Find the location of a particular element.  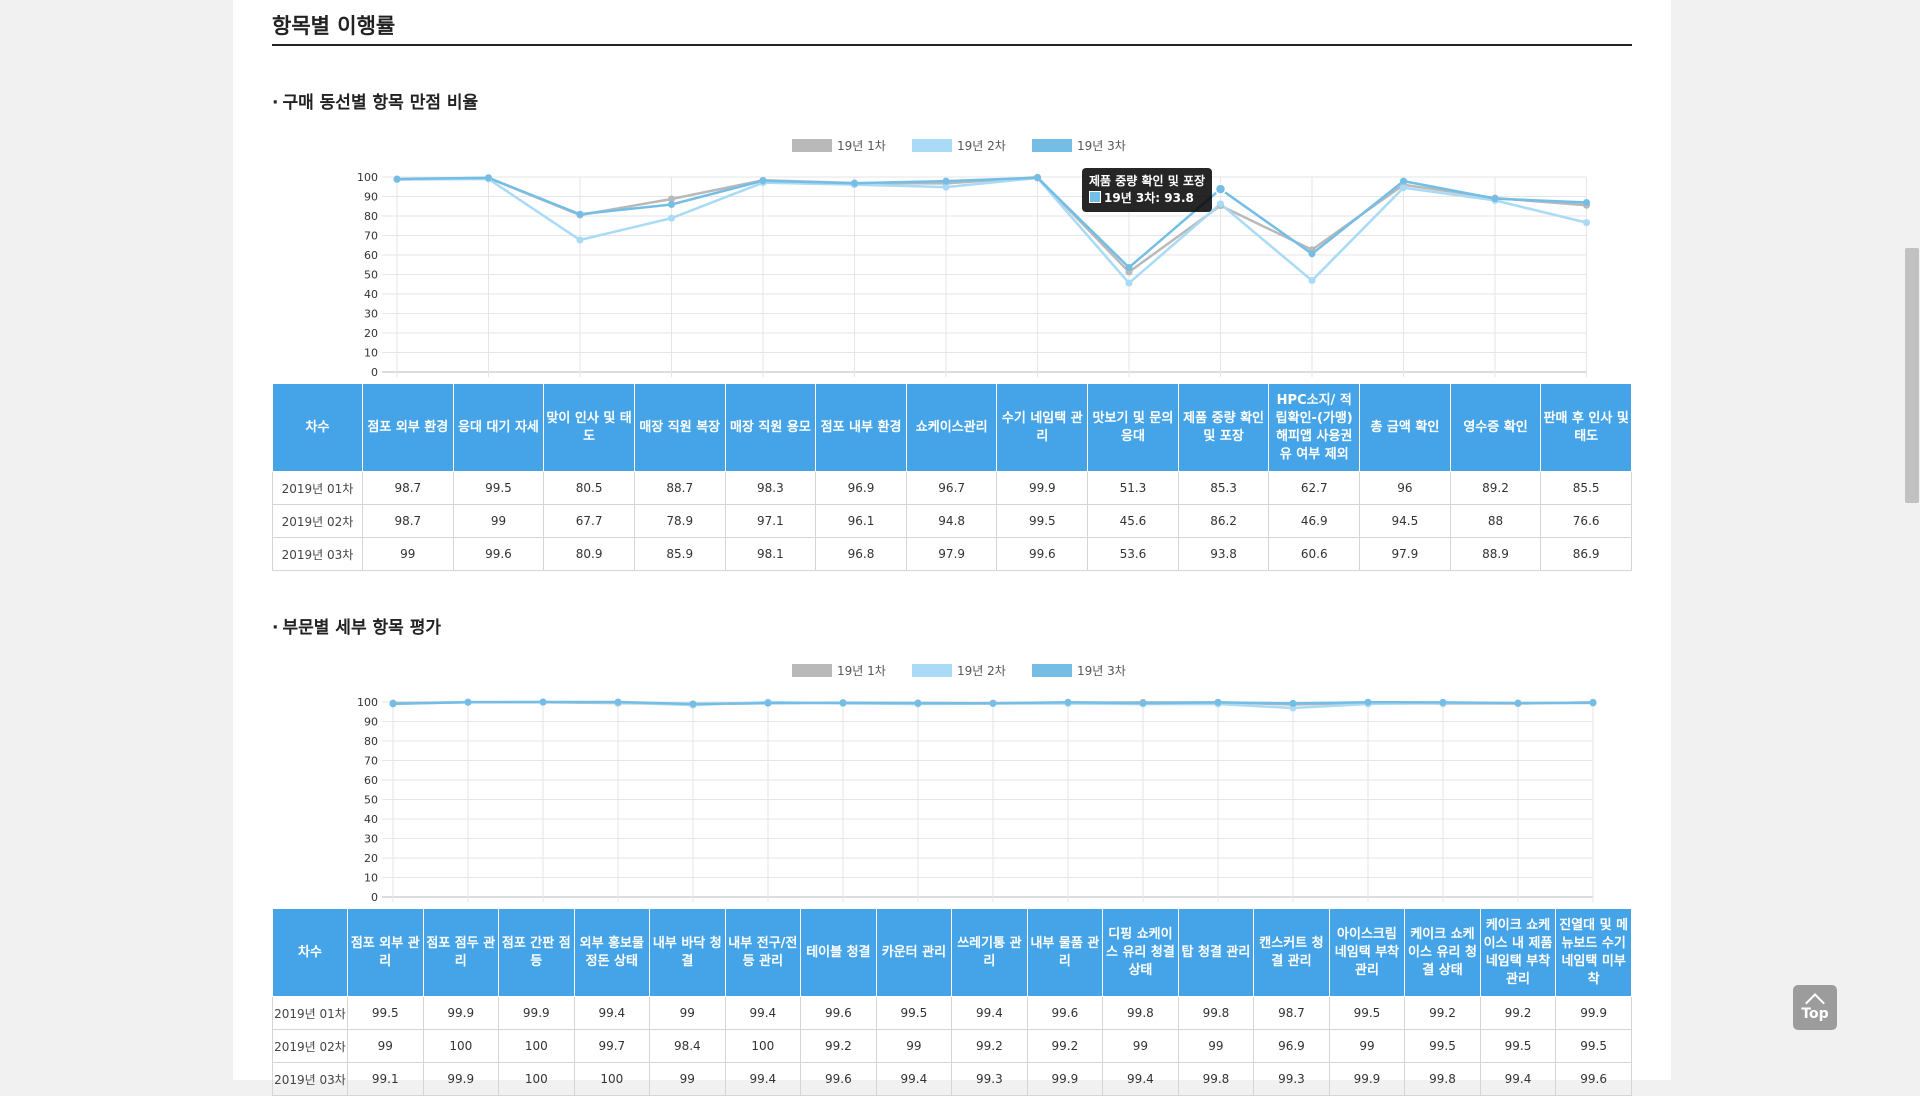

table1-cell: 76.6 is located at coordinates (1586, 521).